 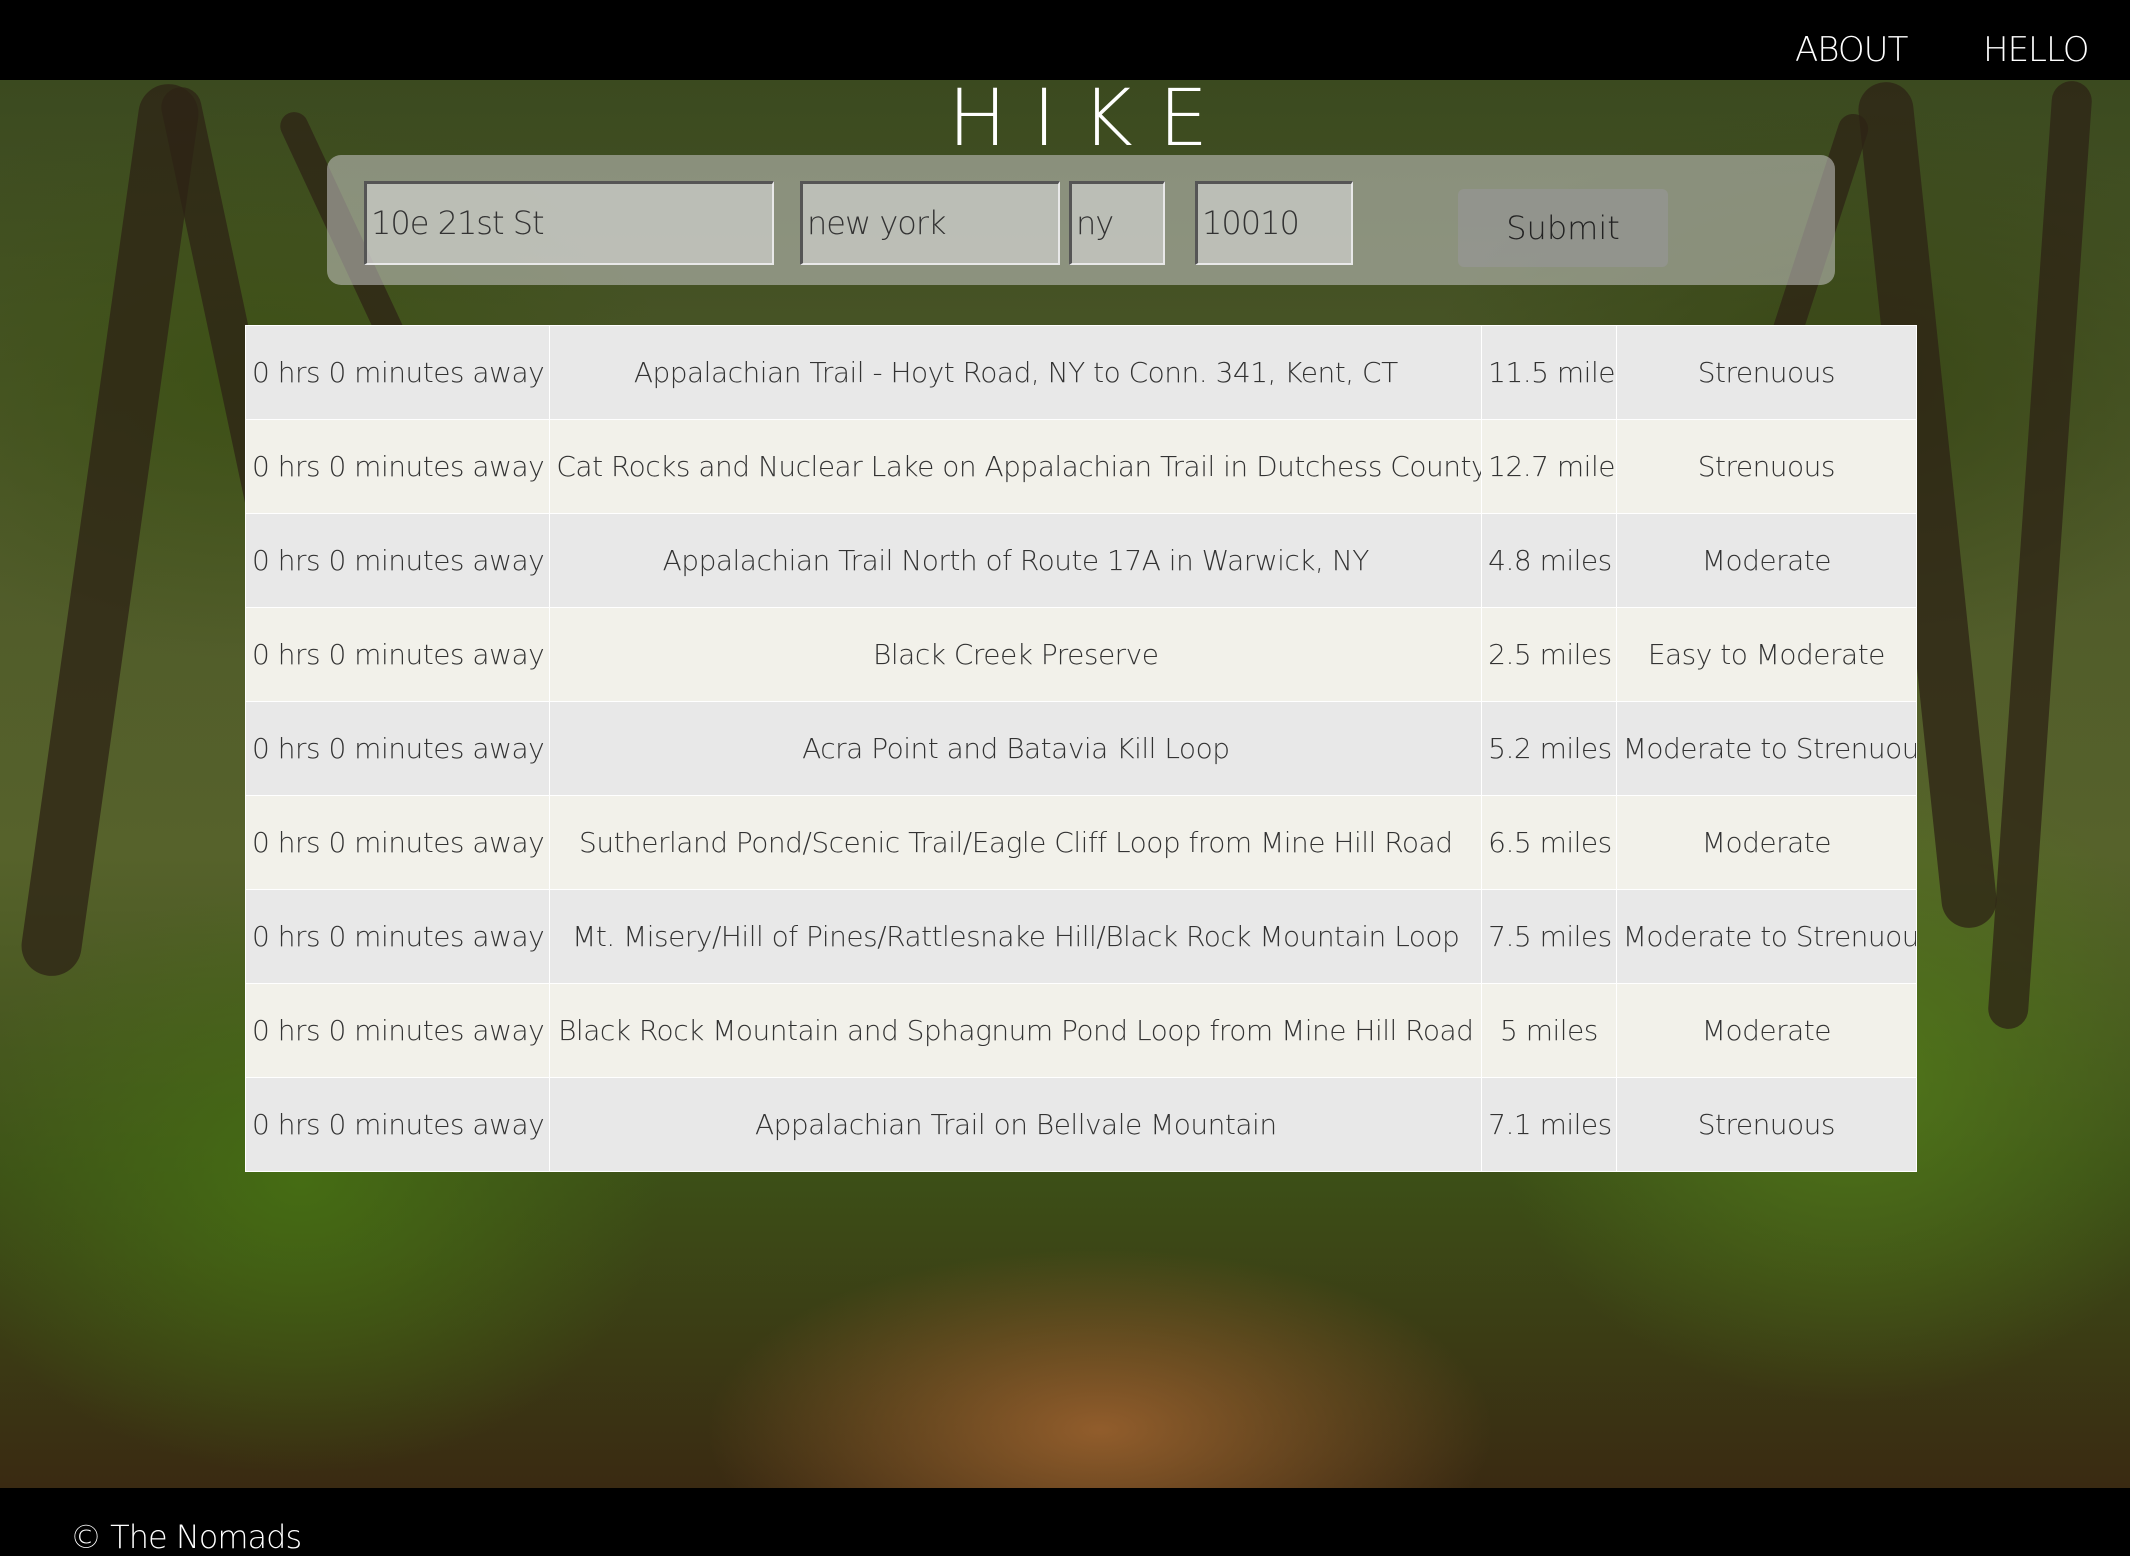 What do you see at coordinates (1117, 223) in the screenshot?
I see `state-input: ny` at bounding box center [1117, 223].